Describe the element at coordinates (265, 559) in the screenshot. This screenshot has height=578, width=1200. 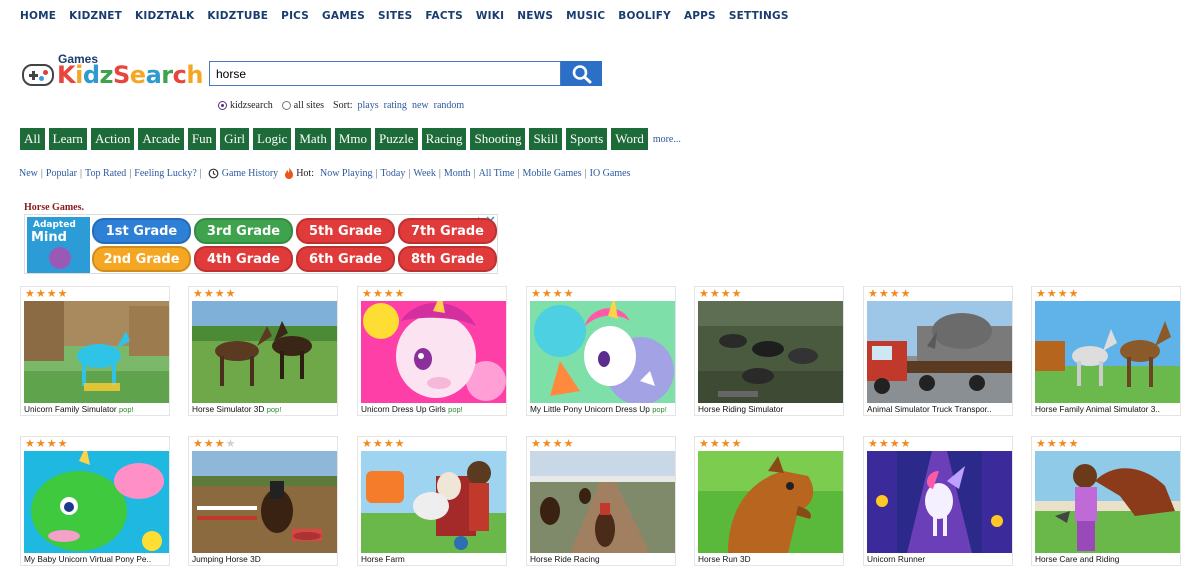
I see `game-title: Jumping Horse 3D` at that location.